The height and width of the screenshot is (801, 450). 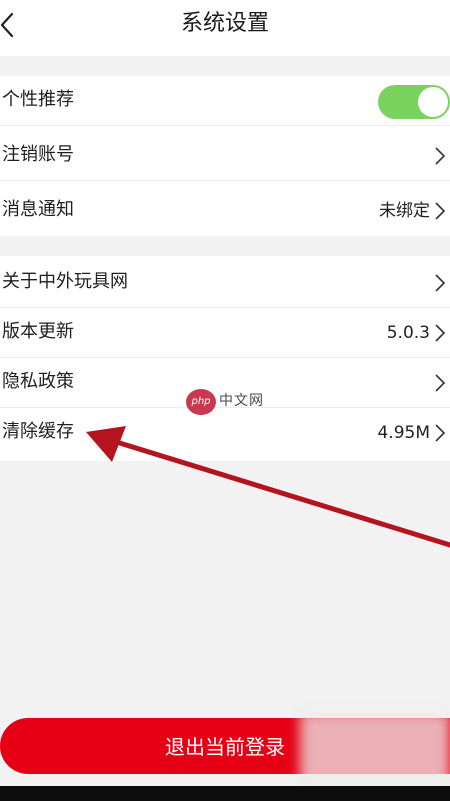 I want to click on toggle-knob, so click(x=433, y=102).